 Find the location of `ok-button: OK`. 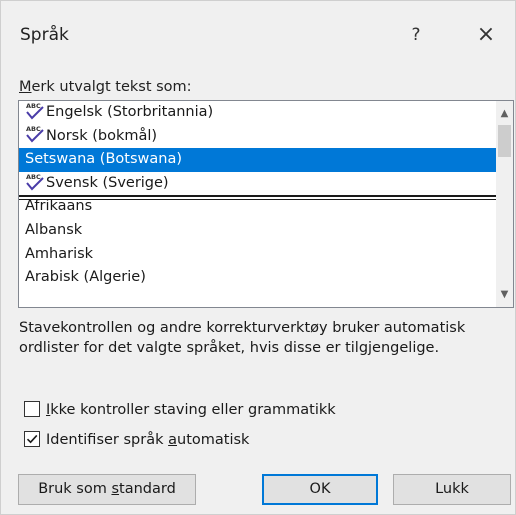

ok-button: OK is located at coordinates (320, 489).